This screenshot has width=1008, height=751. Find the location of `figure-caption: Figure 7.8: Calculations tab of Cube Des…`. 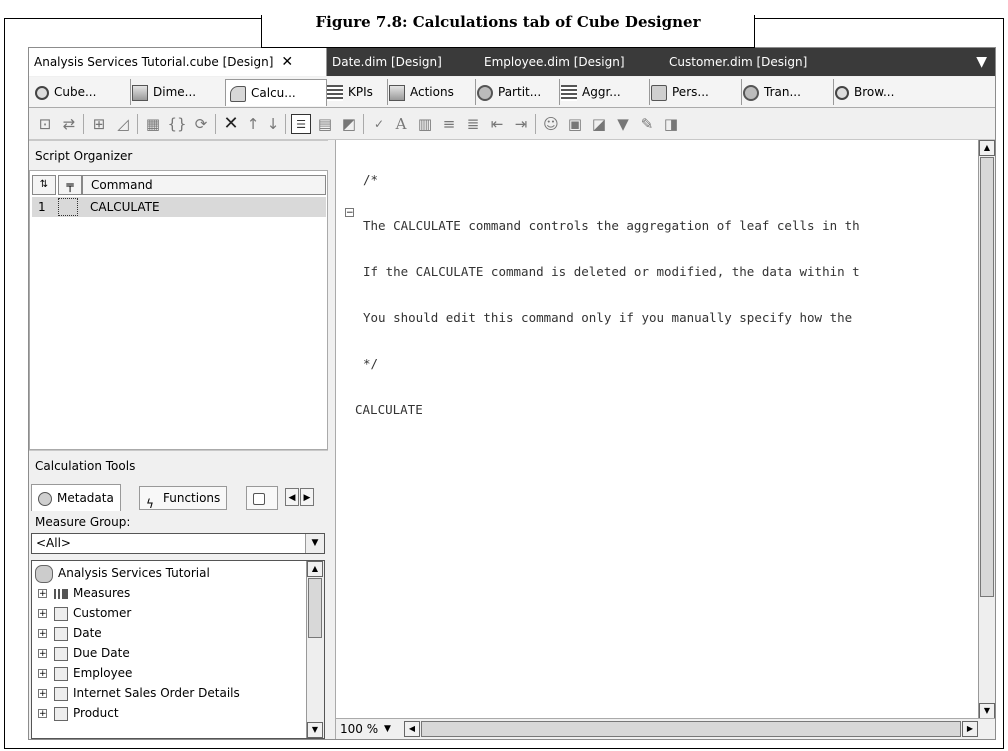

figure-caption: Figure 7.8: Calculations tab of Cube Des… is located at coordinates (508, 31).